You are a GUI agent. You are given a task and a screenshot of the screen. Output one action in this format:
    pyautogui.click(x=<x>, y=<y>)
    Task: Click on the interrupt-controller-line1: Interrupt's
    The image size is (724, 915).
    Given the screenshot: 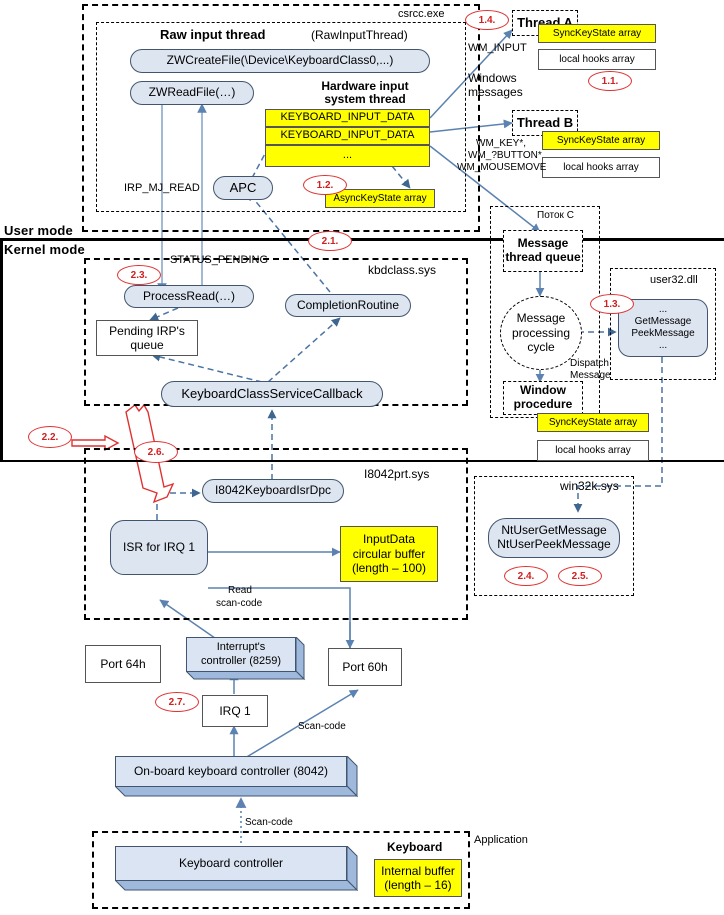 What is the action you would take?
    pyautogui.click(x=241, y=647)
    